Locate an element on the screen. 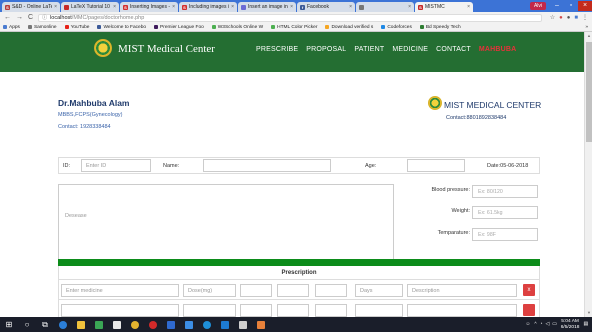 The width and height of the screenshot is (592, 332). nav-user: MAHBUBA is located at coordinates (498, 49).